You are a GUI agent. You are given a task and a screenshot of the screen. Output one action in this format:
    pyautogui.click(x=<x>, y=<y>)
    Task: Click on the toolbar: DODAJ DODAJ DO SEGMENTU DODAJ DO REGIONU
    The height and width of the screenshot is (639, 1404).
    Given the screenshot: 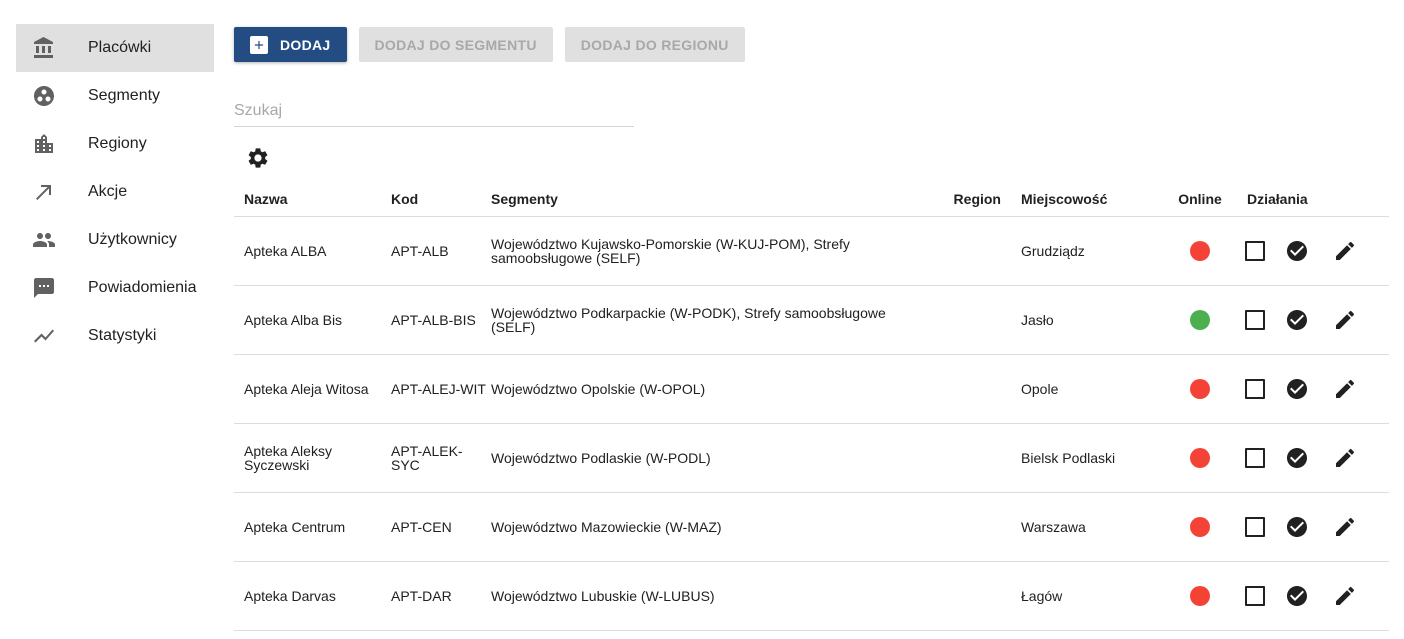 What is the action you would take?
    pyautogui.click(x=489, y=44)
    